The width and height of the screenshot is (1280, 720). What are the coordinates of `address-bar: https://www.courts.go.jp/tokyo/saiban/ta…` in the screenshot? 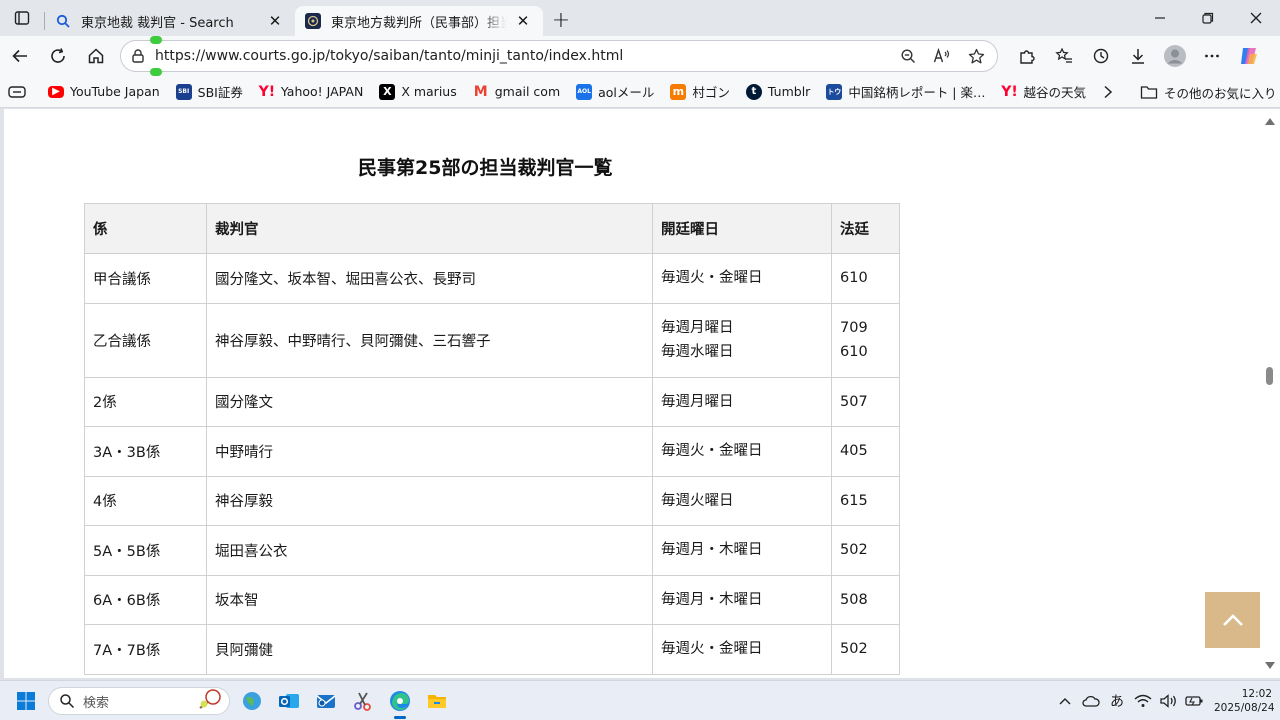 It's located at (559, 56).